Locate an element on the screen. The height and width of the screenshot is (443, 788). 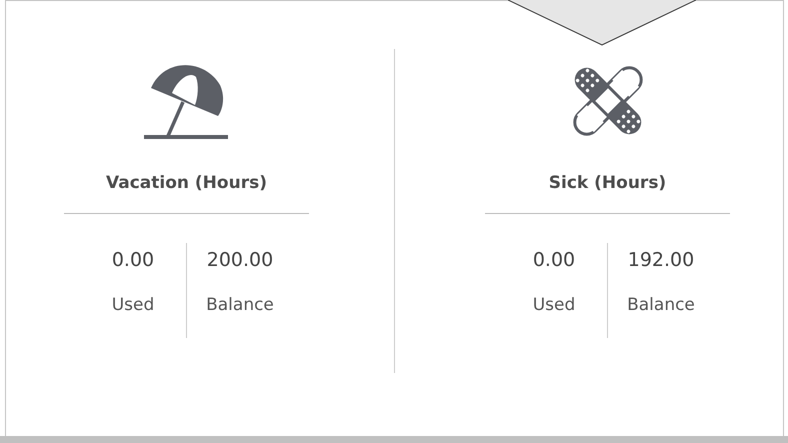
category-title: Vacation (Hours) is located at coordinates (186, 183).